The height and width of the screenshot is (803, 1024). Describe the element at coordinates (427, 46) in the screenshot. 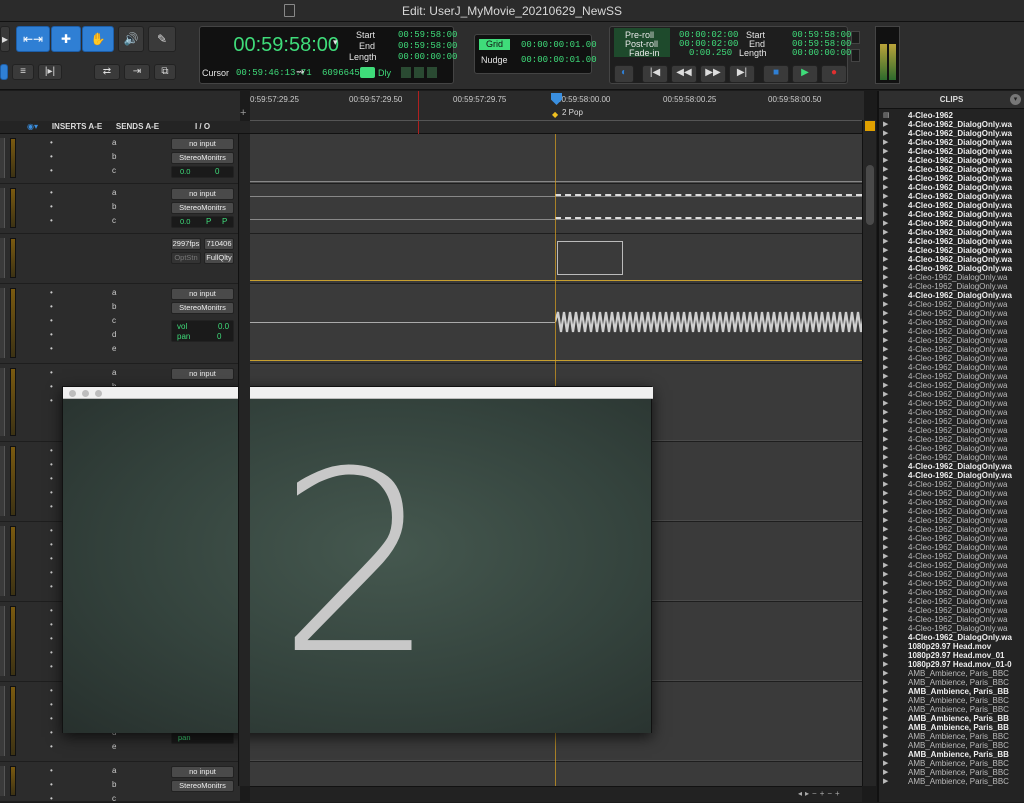

I see `end-value: 00:59:58:00` at that location.